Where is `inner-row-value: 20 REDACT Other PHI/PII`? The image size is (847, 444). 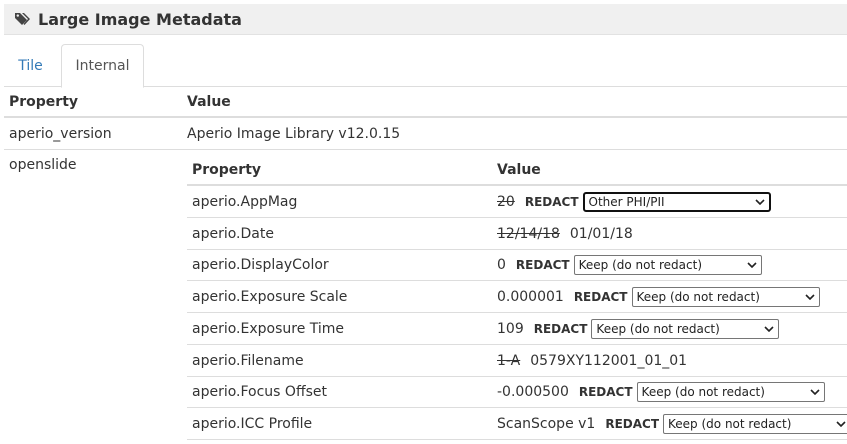
inner-row-value: 20 REDACT Other PHI/PII is located at coordinates (634, 202).